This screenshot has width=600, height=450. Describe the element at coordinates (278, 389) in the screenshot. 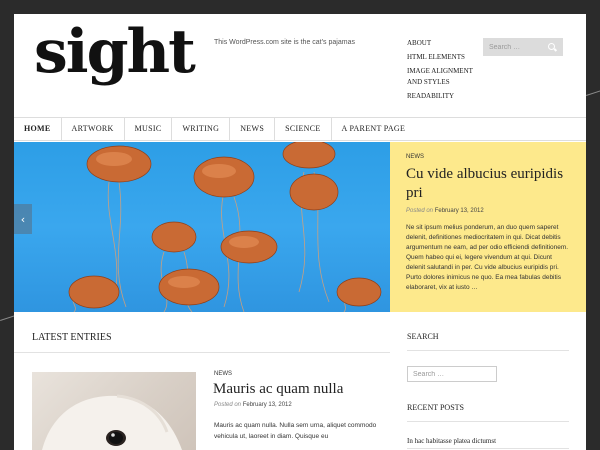

I see `entry-title: Mauris ac quam nulla` at that location.